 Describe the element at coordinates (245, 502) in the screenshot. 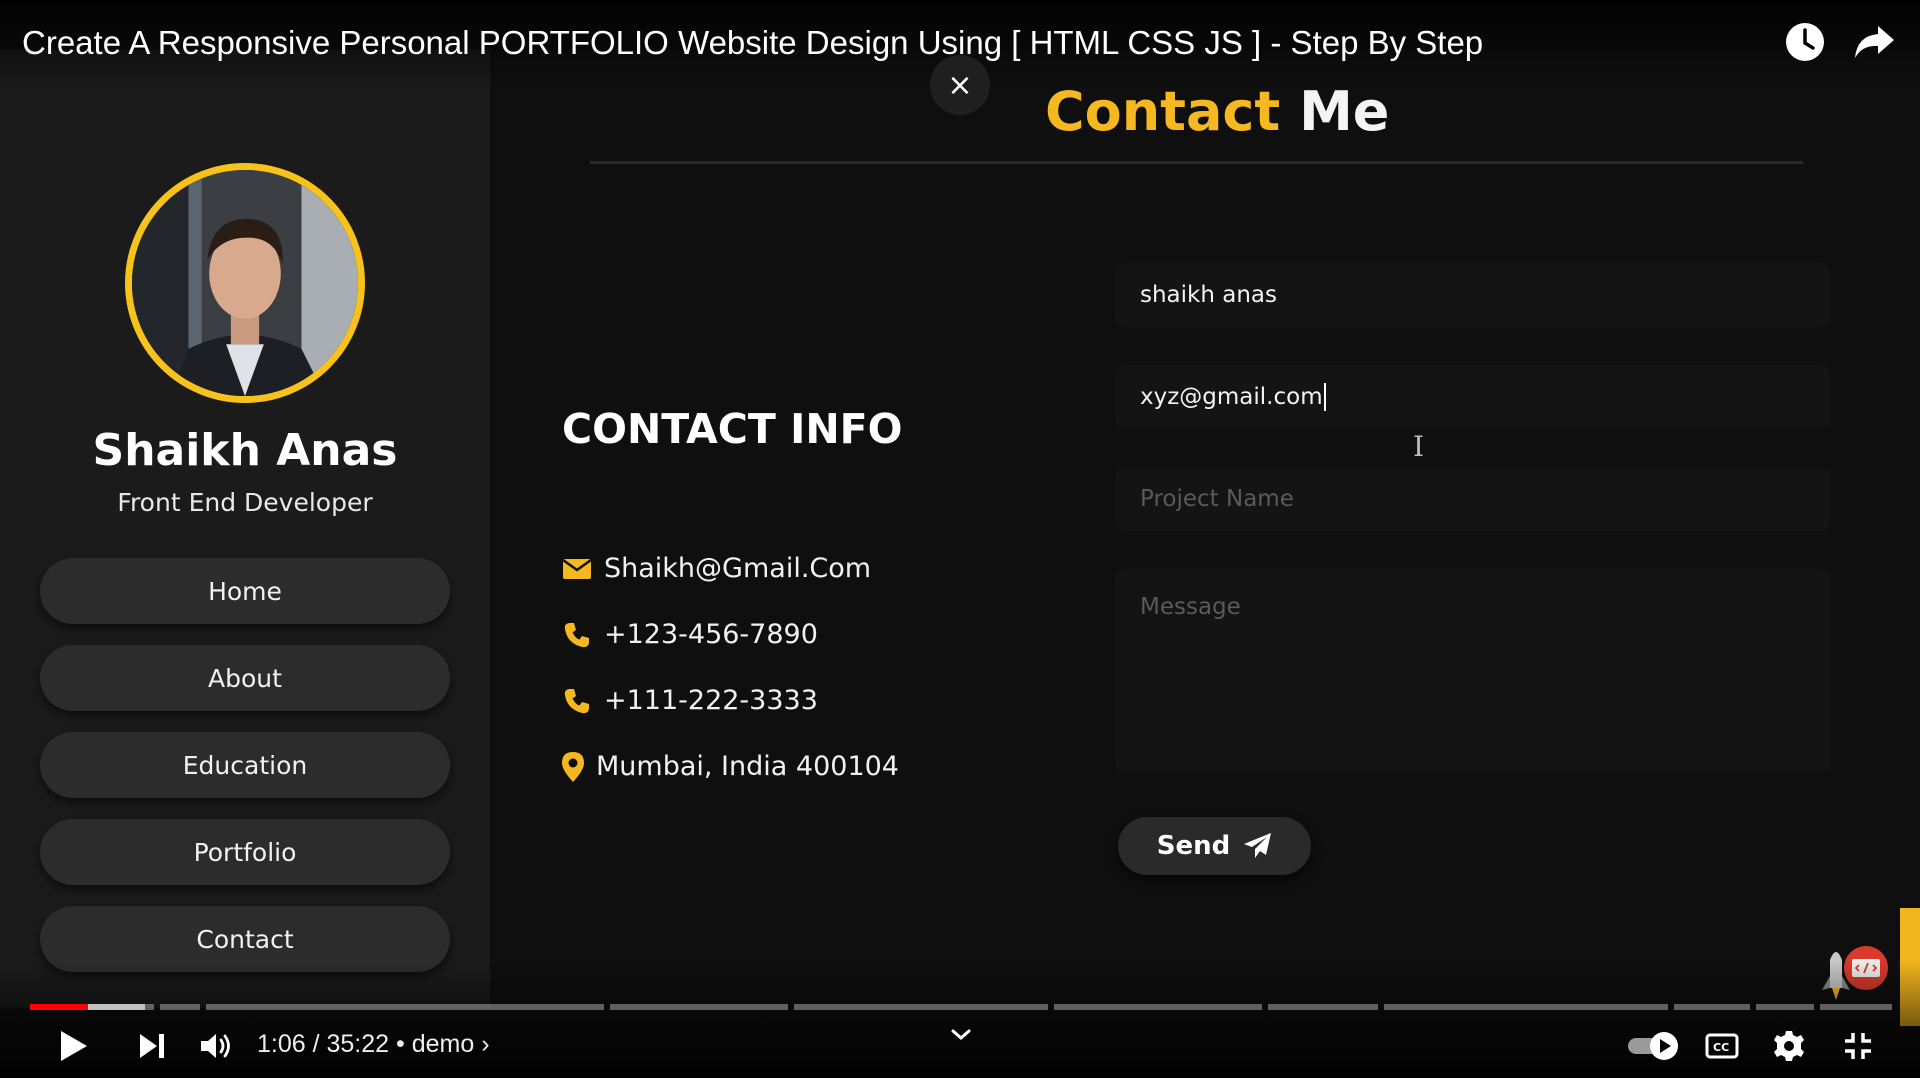

I see `profile-role: Front End Developer` at that location.